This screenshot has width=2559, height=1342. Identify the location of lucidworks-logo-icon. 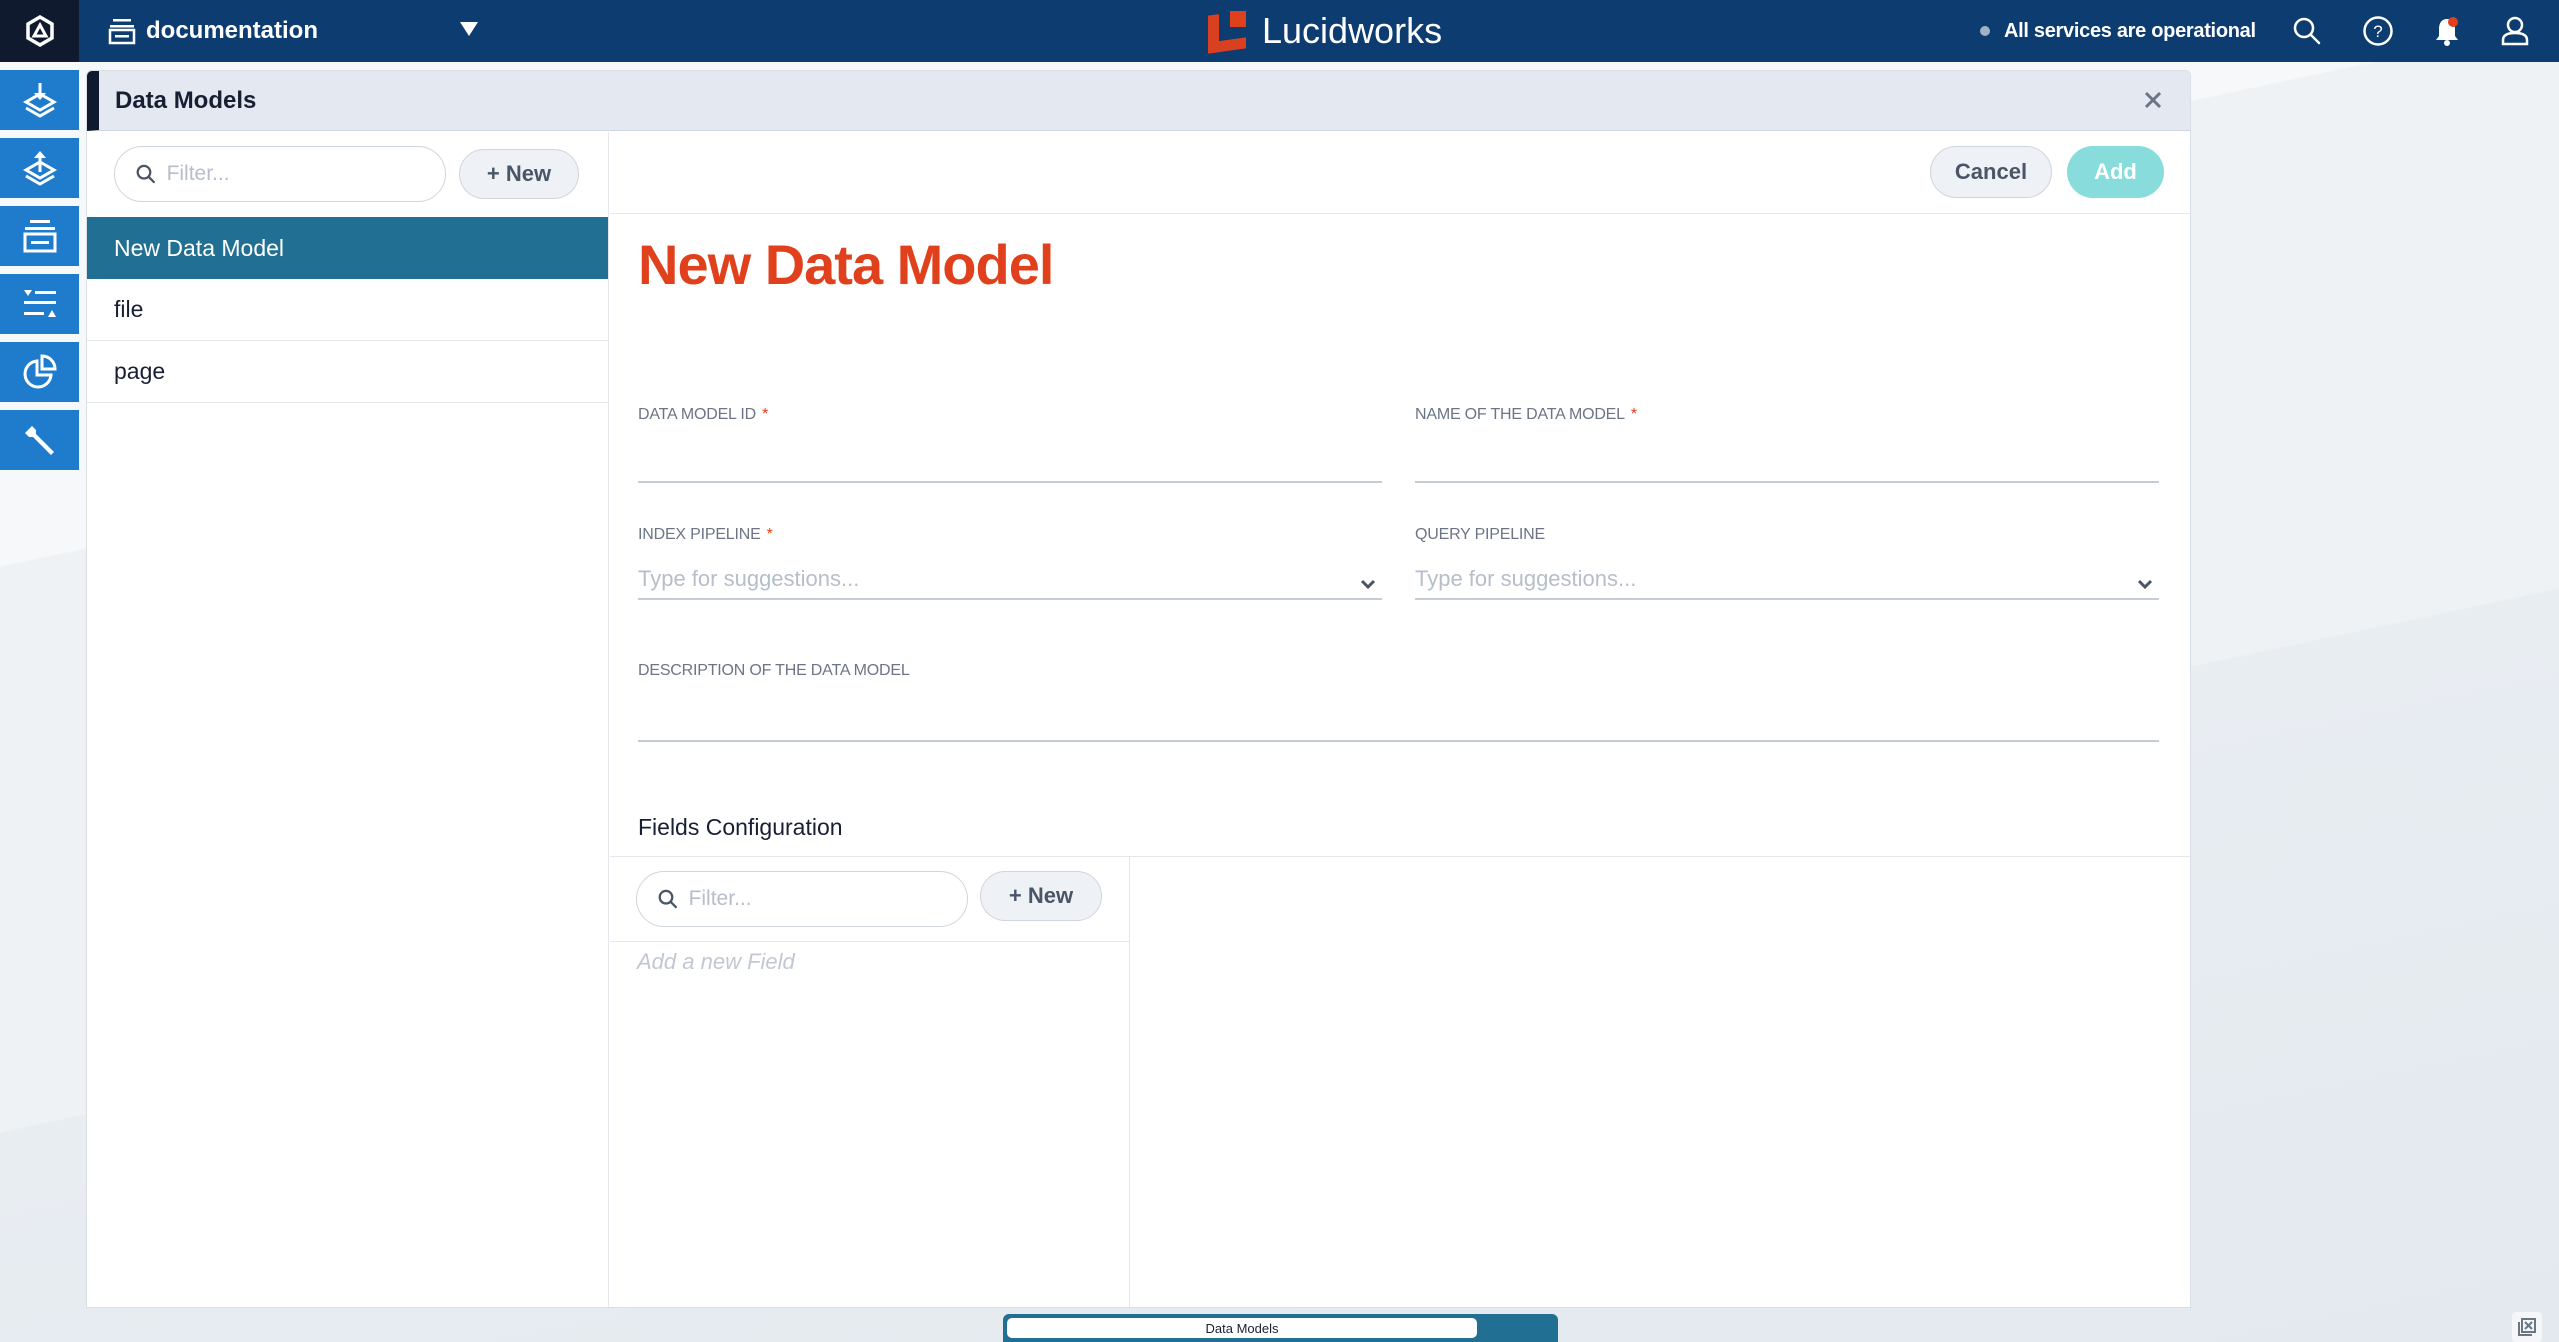
(1227, 32).